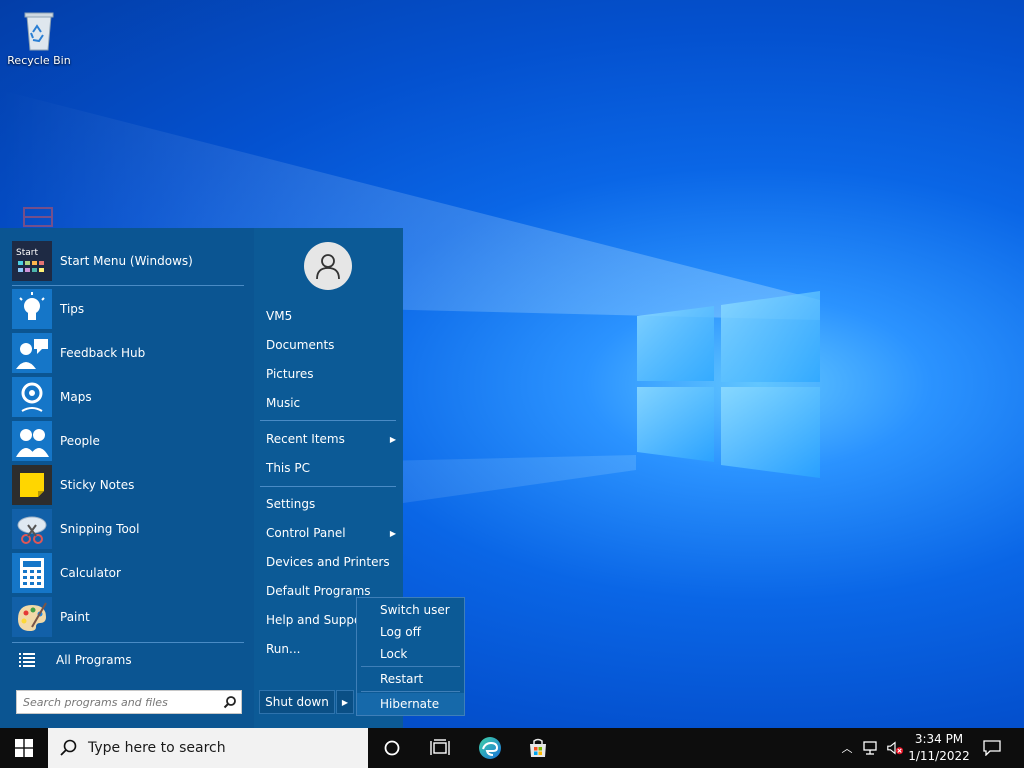 The width and height of the screenshot is (1024, 768). Describe the element at coordinates (297, 702) in the screenshot. I see `shutdown-button: Shut down` at that location.